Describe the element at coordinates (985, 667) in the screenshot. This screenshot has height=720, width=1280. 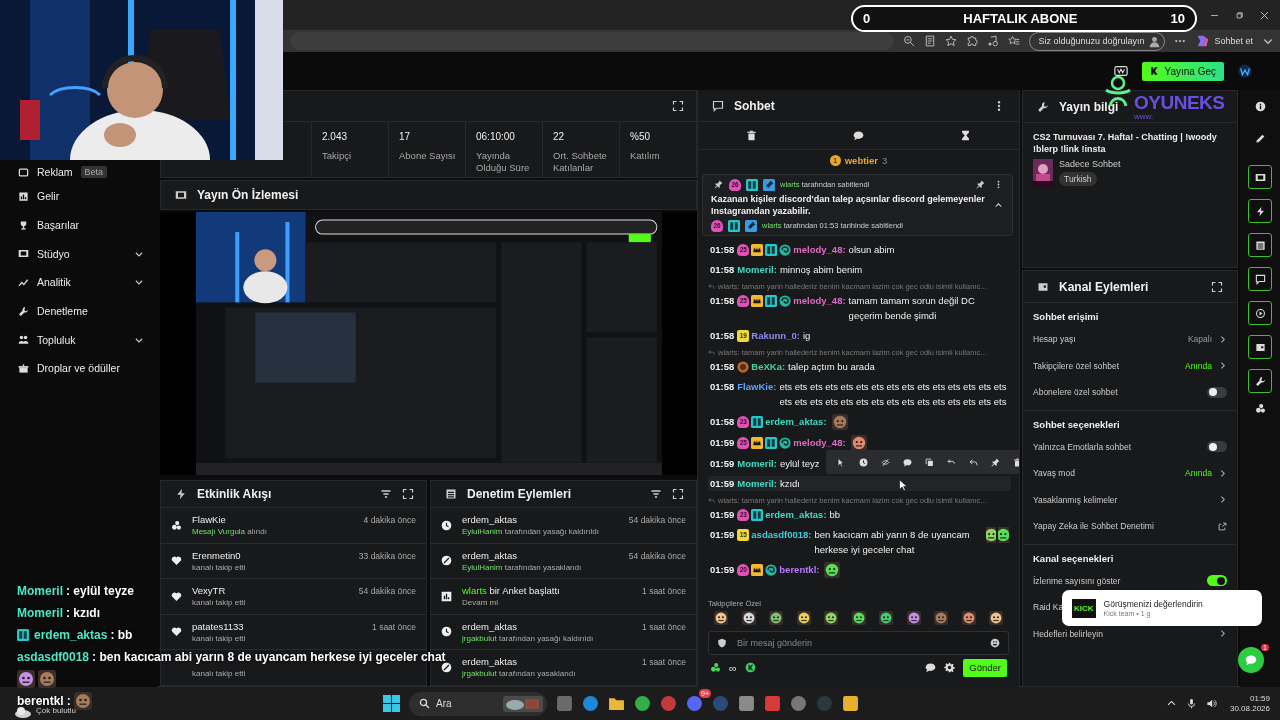
I see `send-button: Gönder` at that location.